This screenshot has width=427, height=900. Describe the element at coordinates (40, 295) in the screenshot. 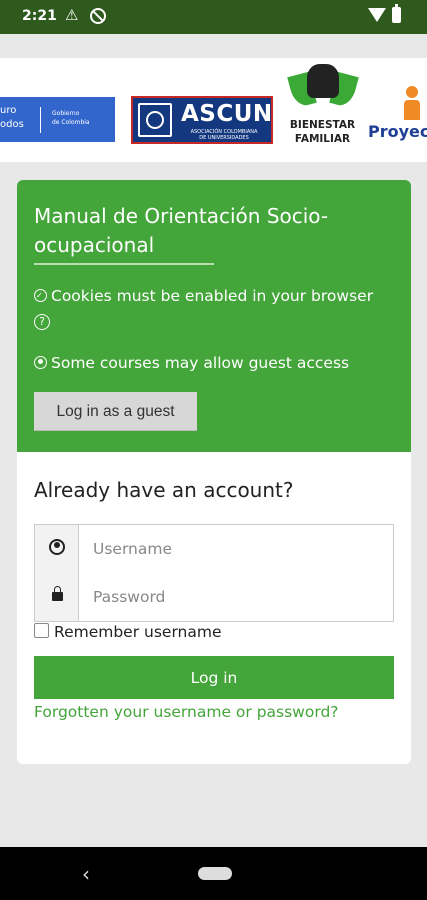

I see `check-circle-icon` at that location.